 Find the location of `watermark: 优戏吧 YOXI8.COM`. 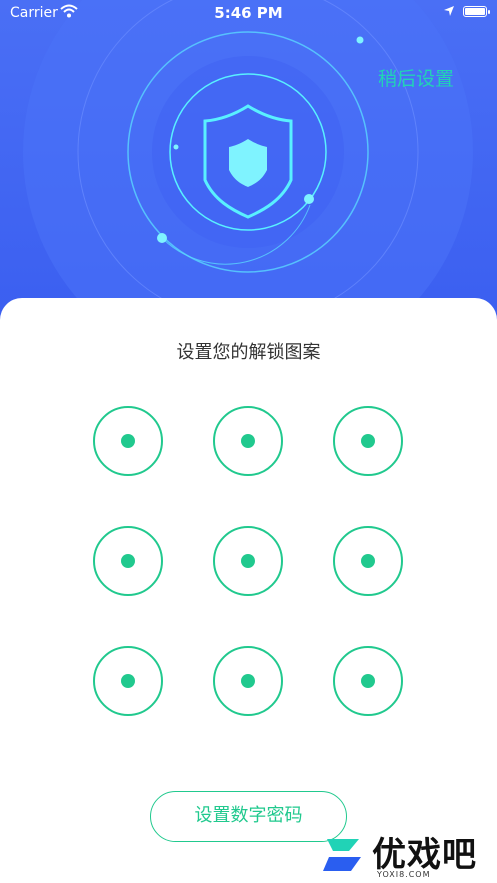

watermark: 优戏吧 YOXI8.COM is located at coordinates (407, 853).